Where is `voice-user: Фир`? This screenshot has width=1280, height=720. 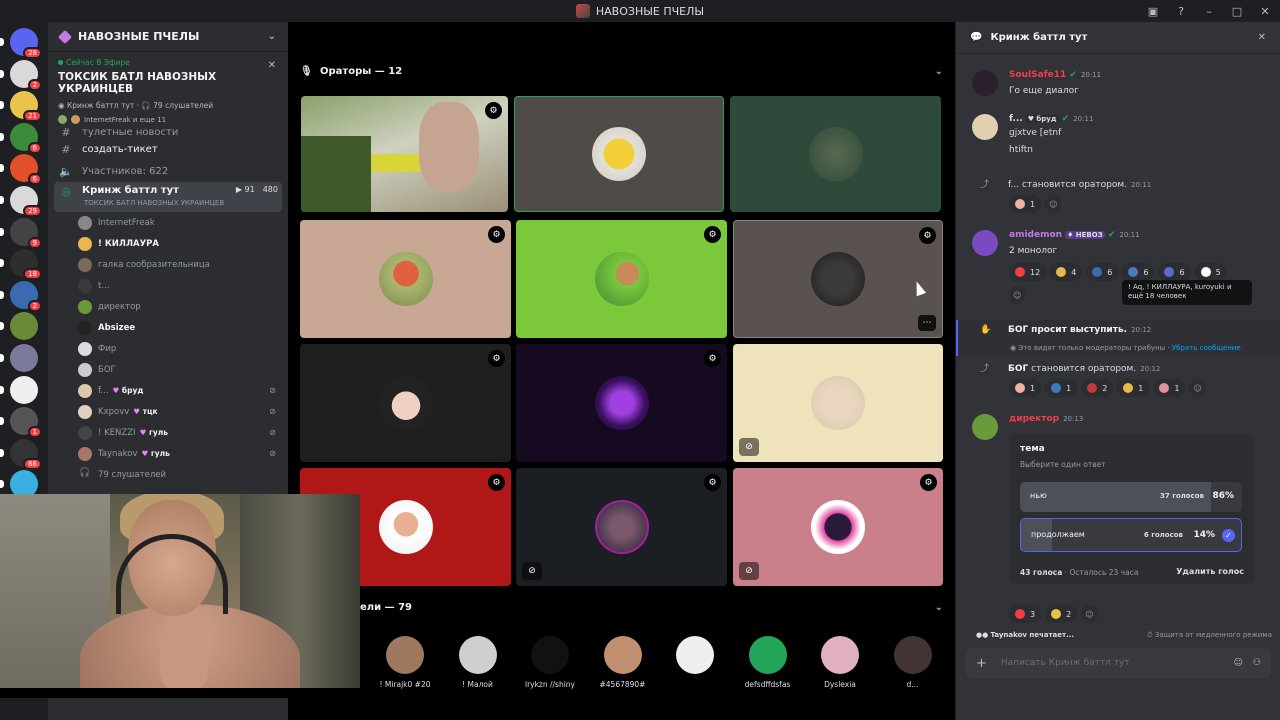 voice-user: Фир is located at coordinates (168, 348).